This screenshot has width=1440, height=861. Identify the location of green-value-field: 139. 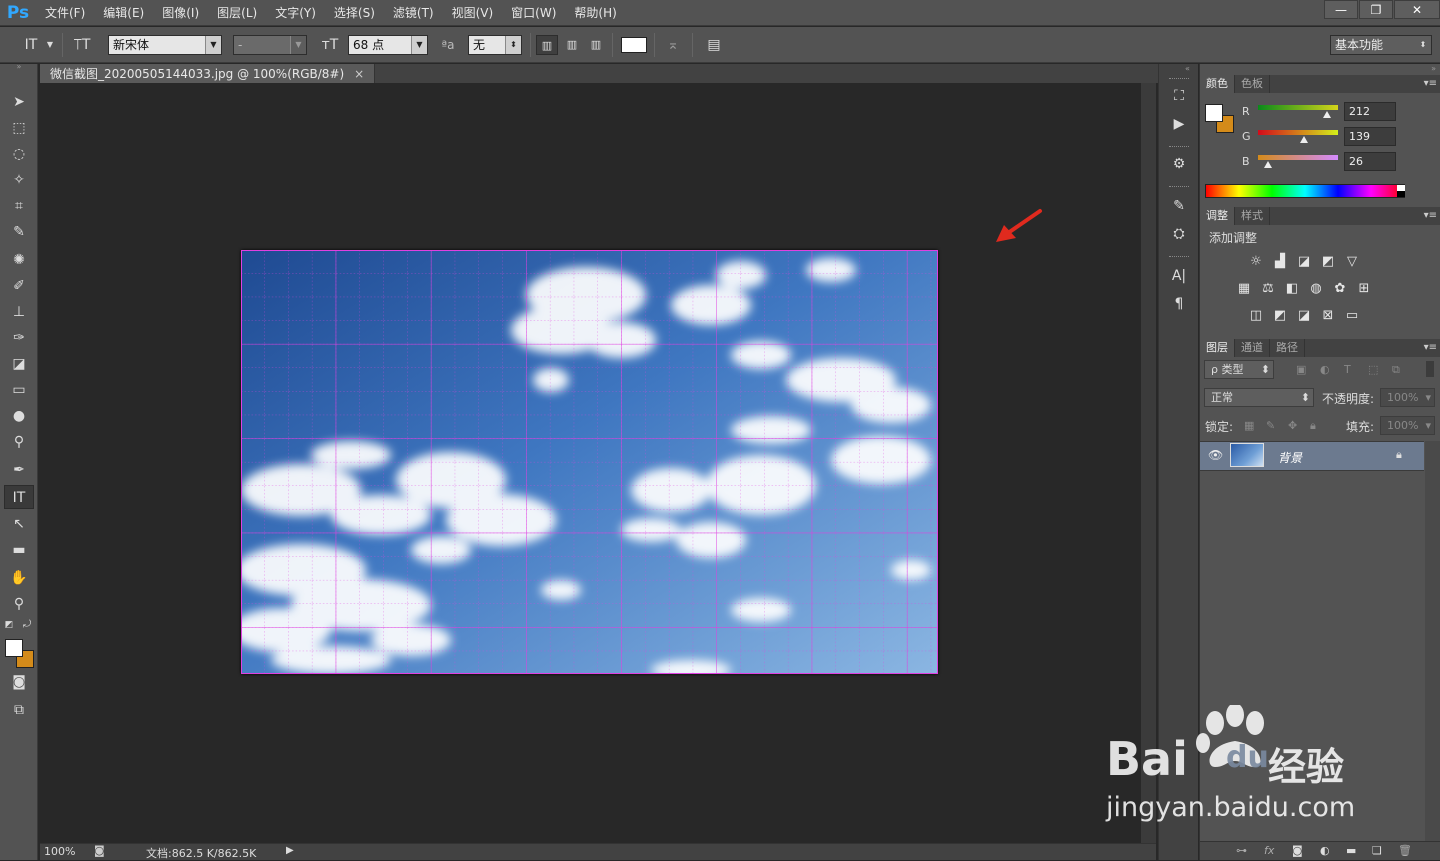
(1370, 136).